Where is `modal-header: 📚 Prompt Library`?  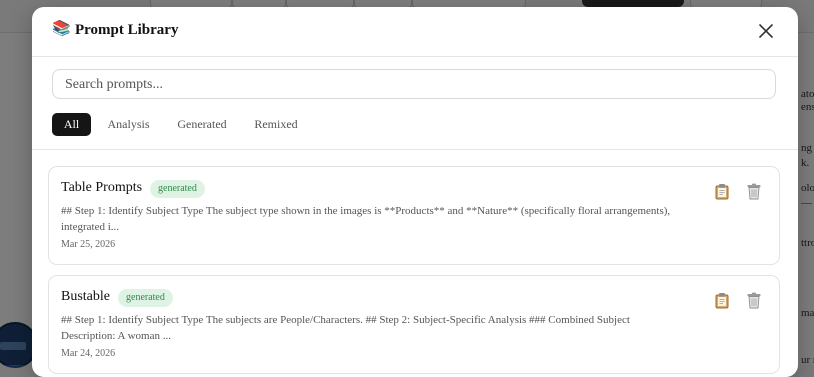 modal-header: 📚 Prompt Library is located at coordinates (415, 32).